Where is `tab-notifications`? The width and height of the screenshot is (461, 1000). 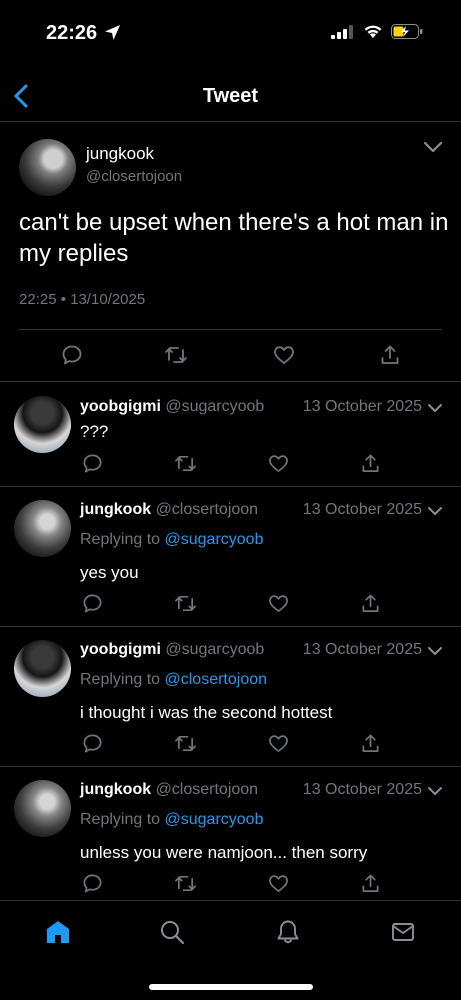
tab-notifications is located at coordinates (288, 932).